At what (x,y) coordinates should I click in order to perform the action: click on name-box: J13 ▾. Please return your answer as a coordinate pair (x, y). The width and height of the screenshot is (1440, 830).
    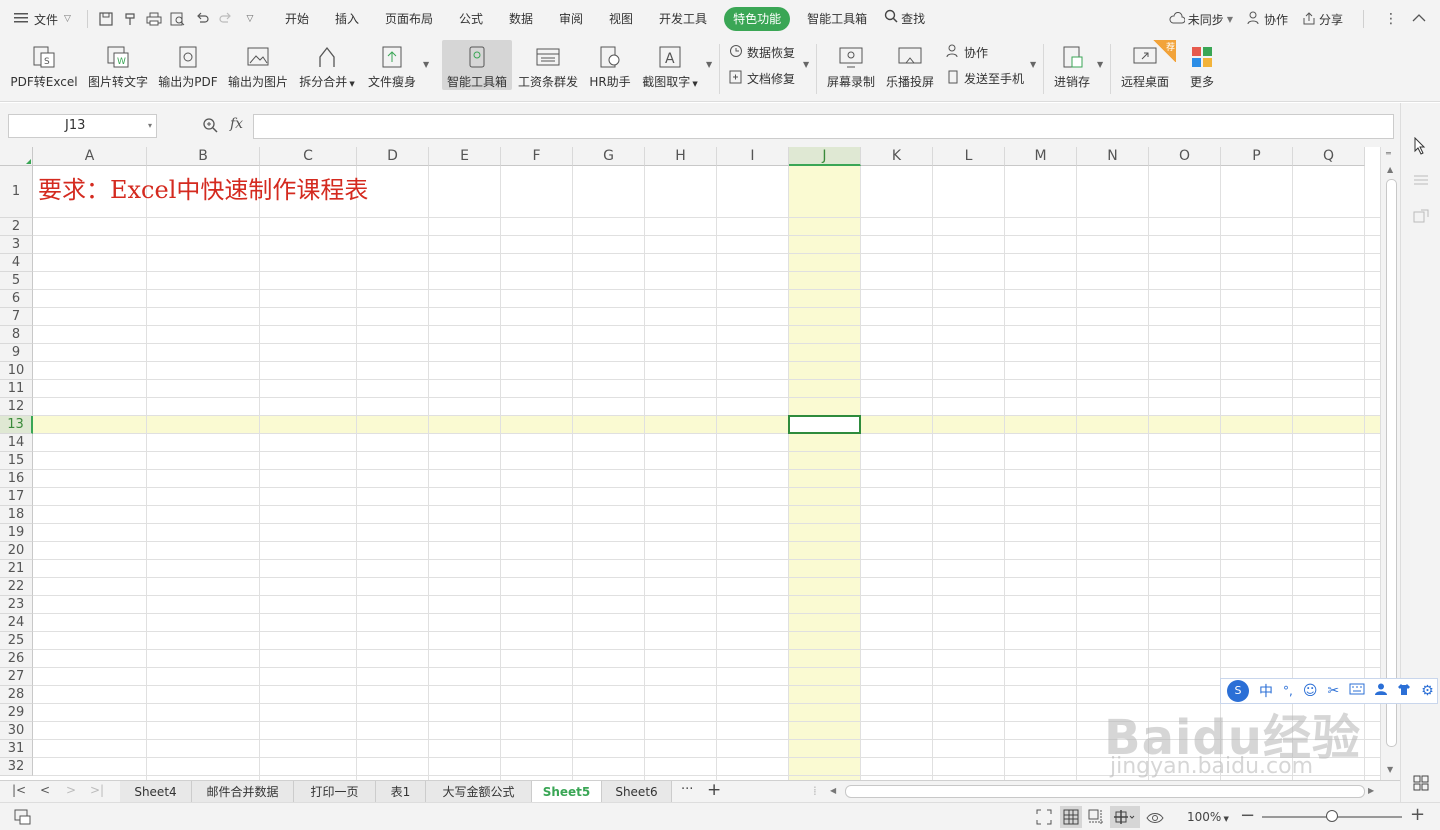
    Looking at the image, I should click on (82, 126).